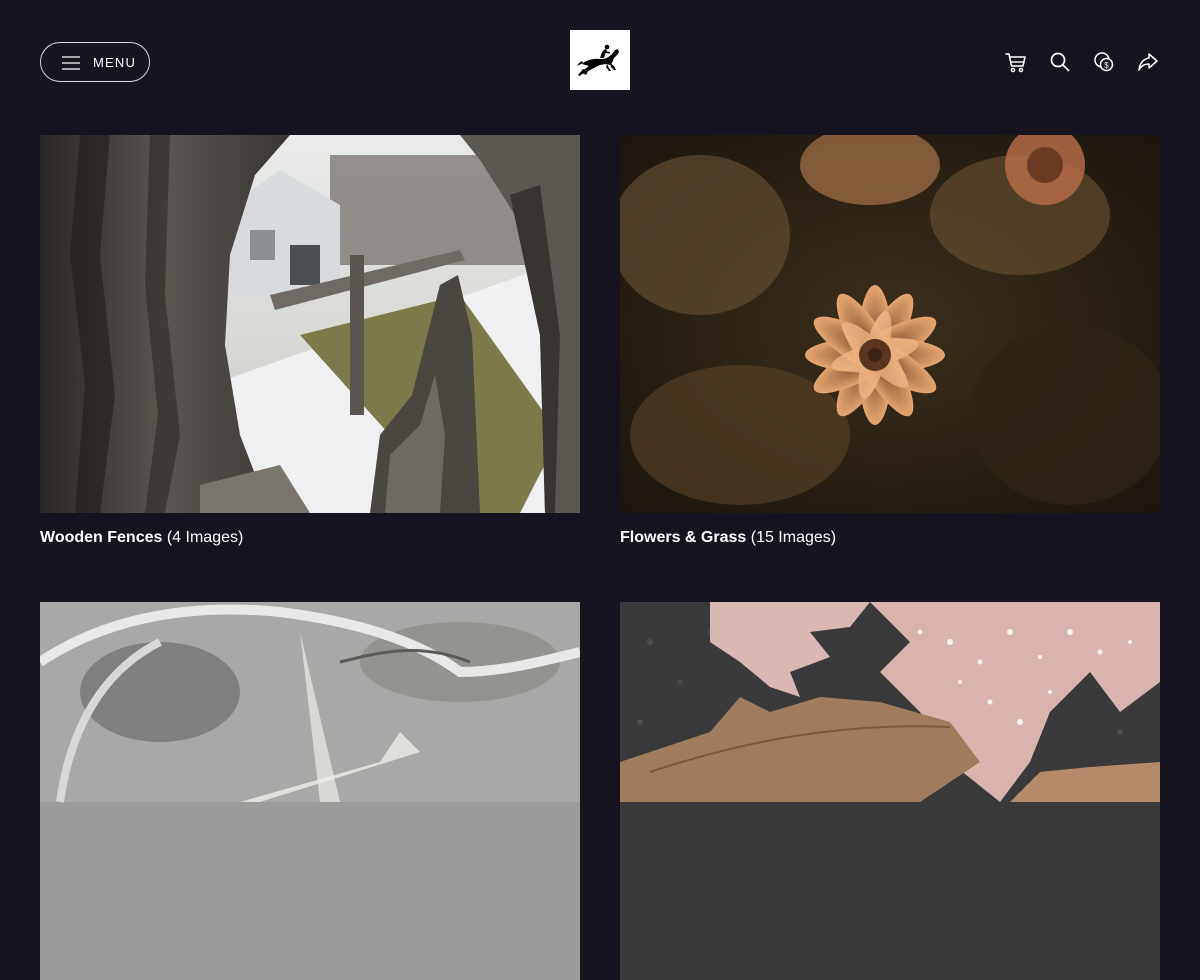 Image resolution: width=1200 pixels, height=980 pixels. I want to click on menu-button: MENU, so click(95, 62).